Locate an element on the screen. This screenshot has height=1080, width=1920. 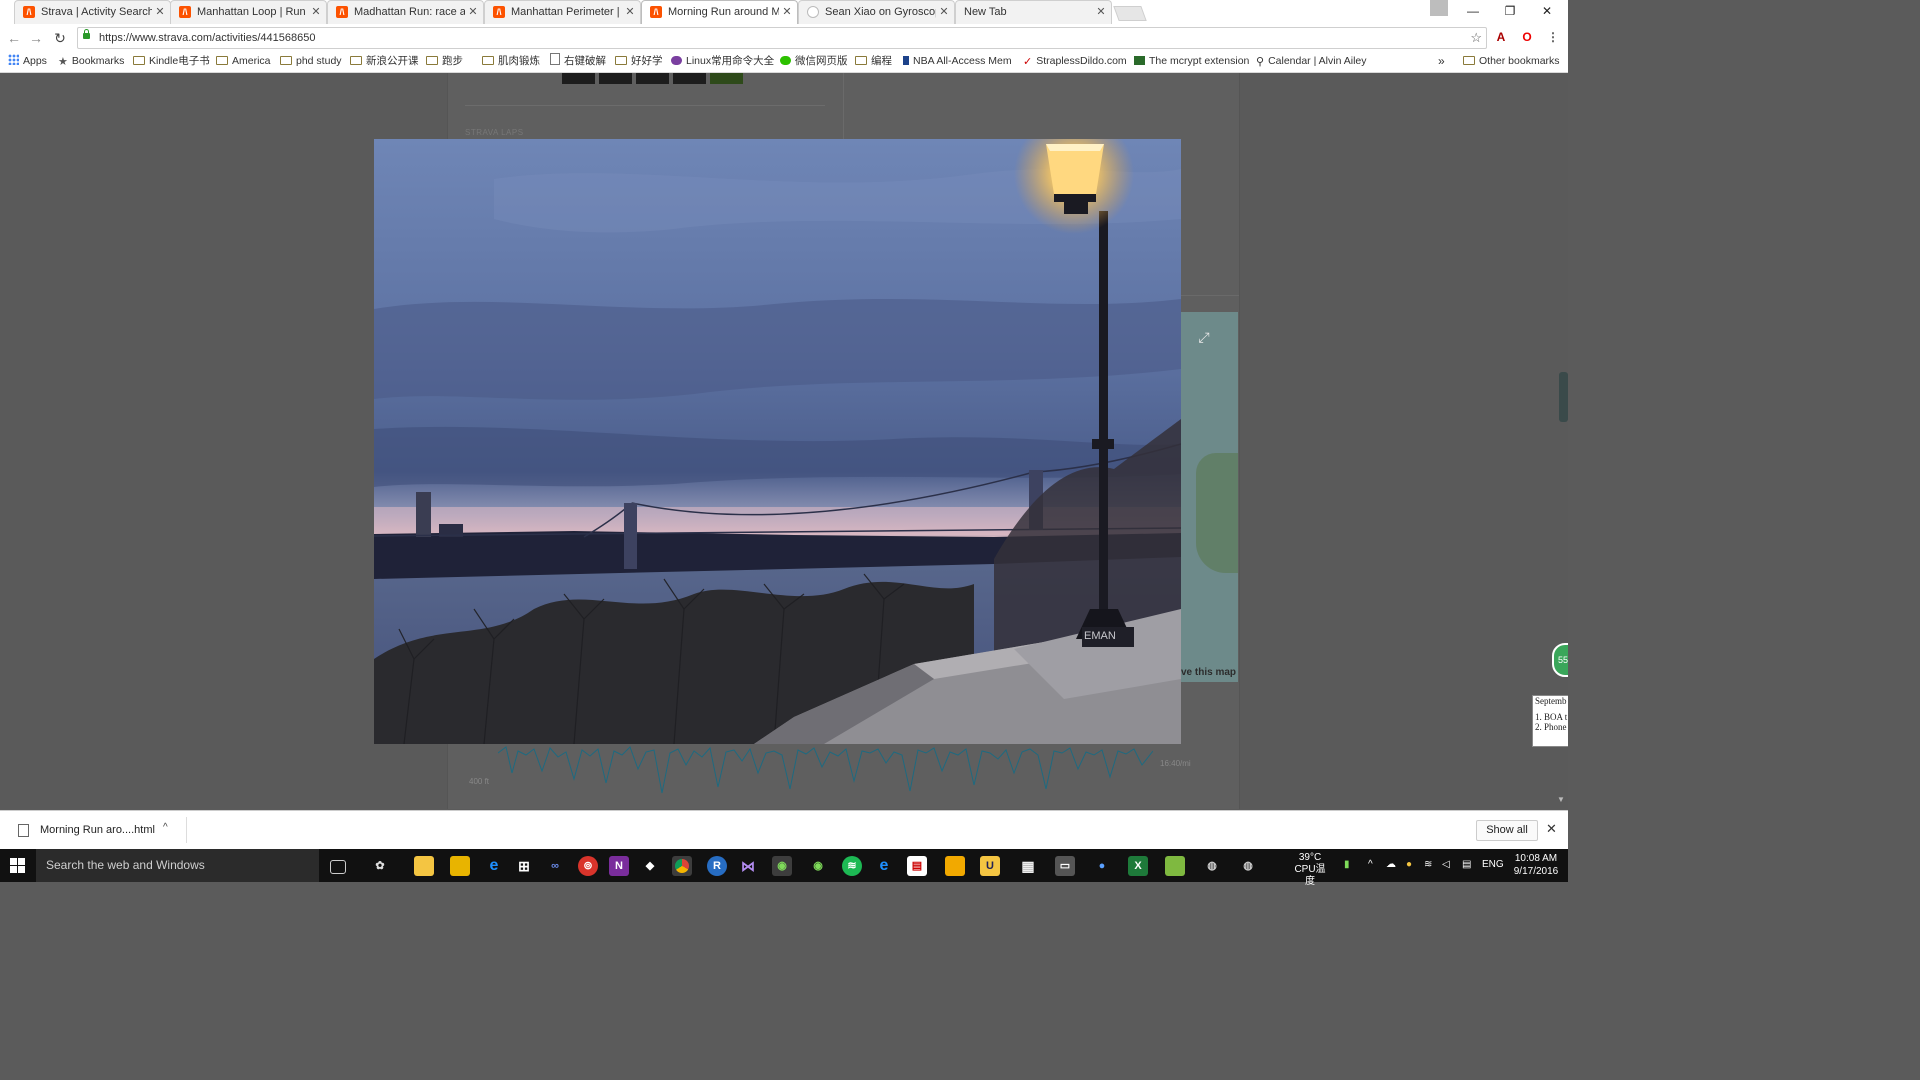
onenote-icon: N is located at coordinates (619, 866).